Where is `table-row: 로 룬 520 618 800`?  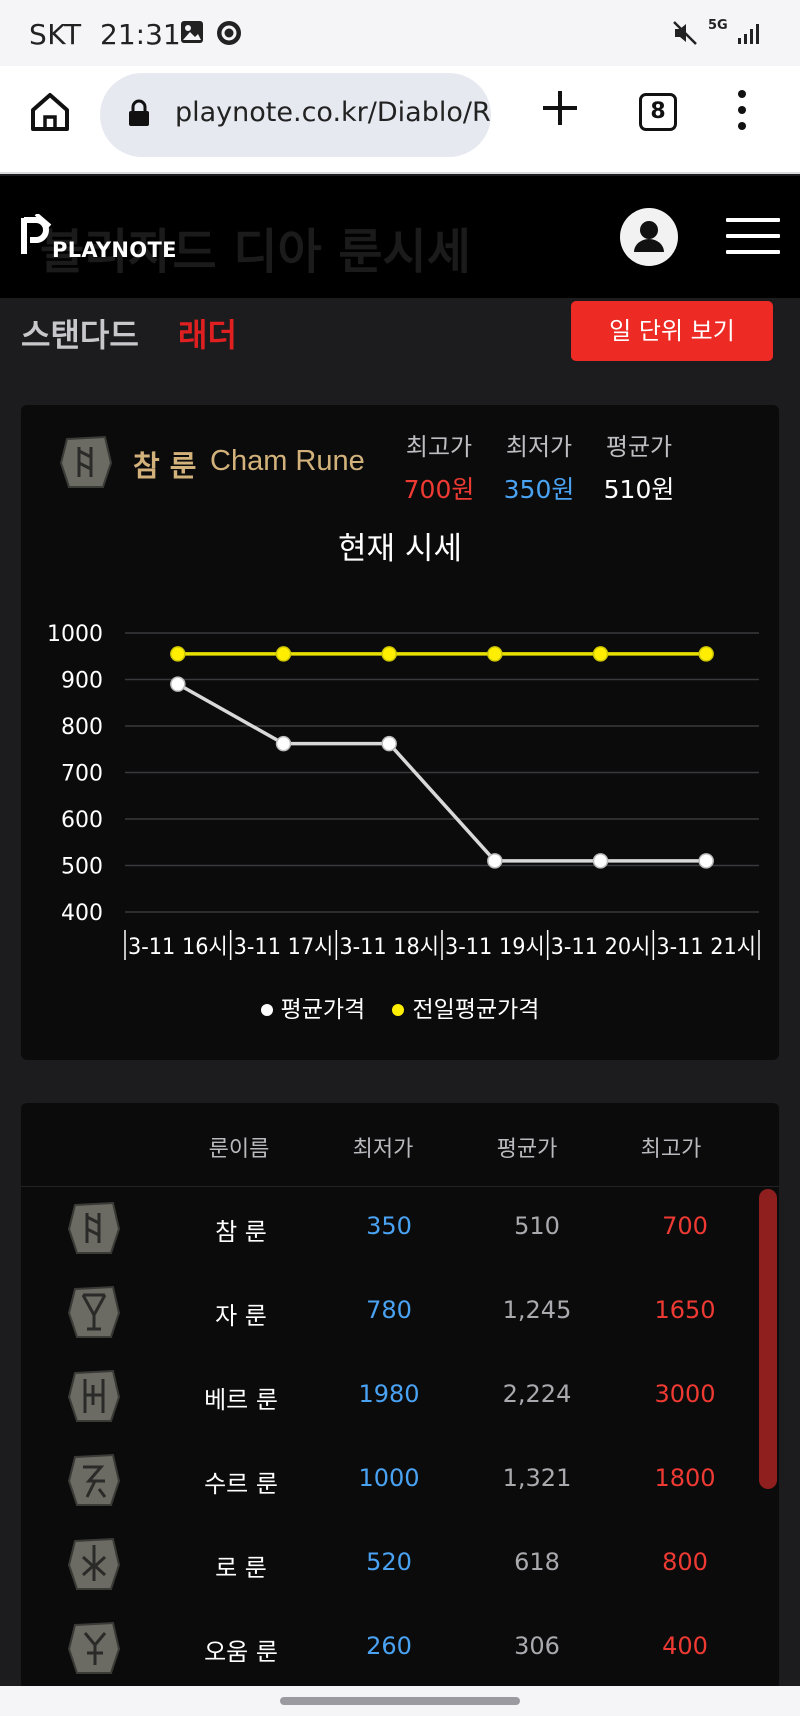
table-row: 로 룬 520 618 800 is located at coordinates (391, 1565).